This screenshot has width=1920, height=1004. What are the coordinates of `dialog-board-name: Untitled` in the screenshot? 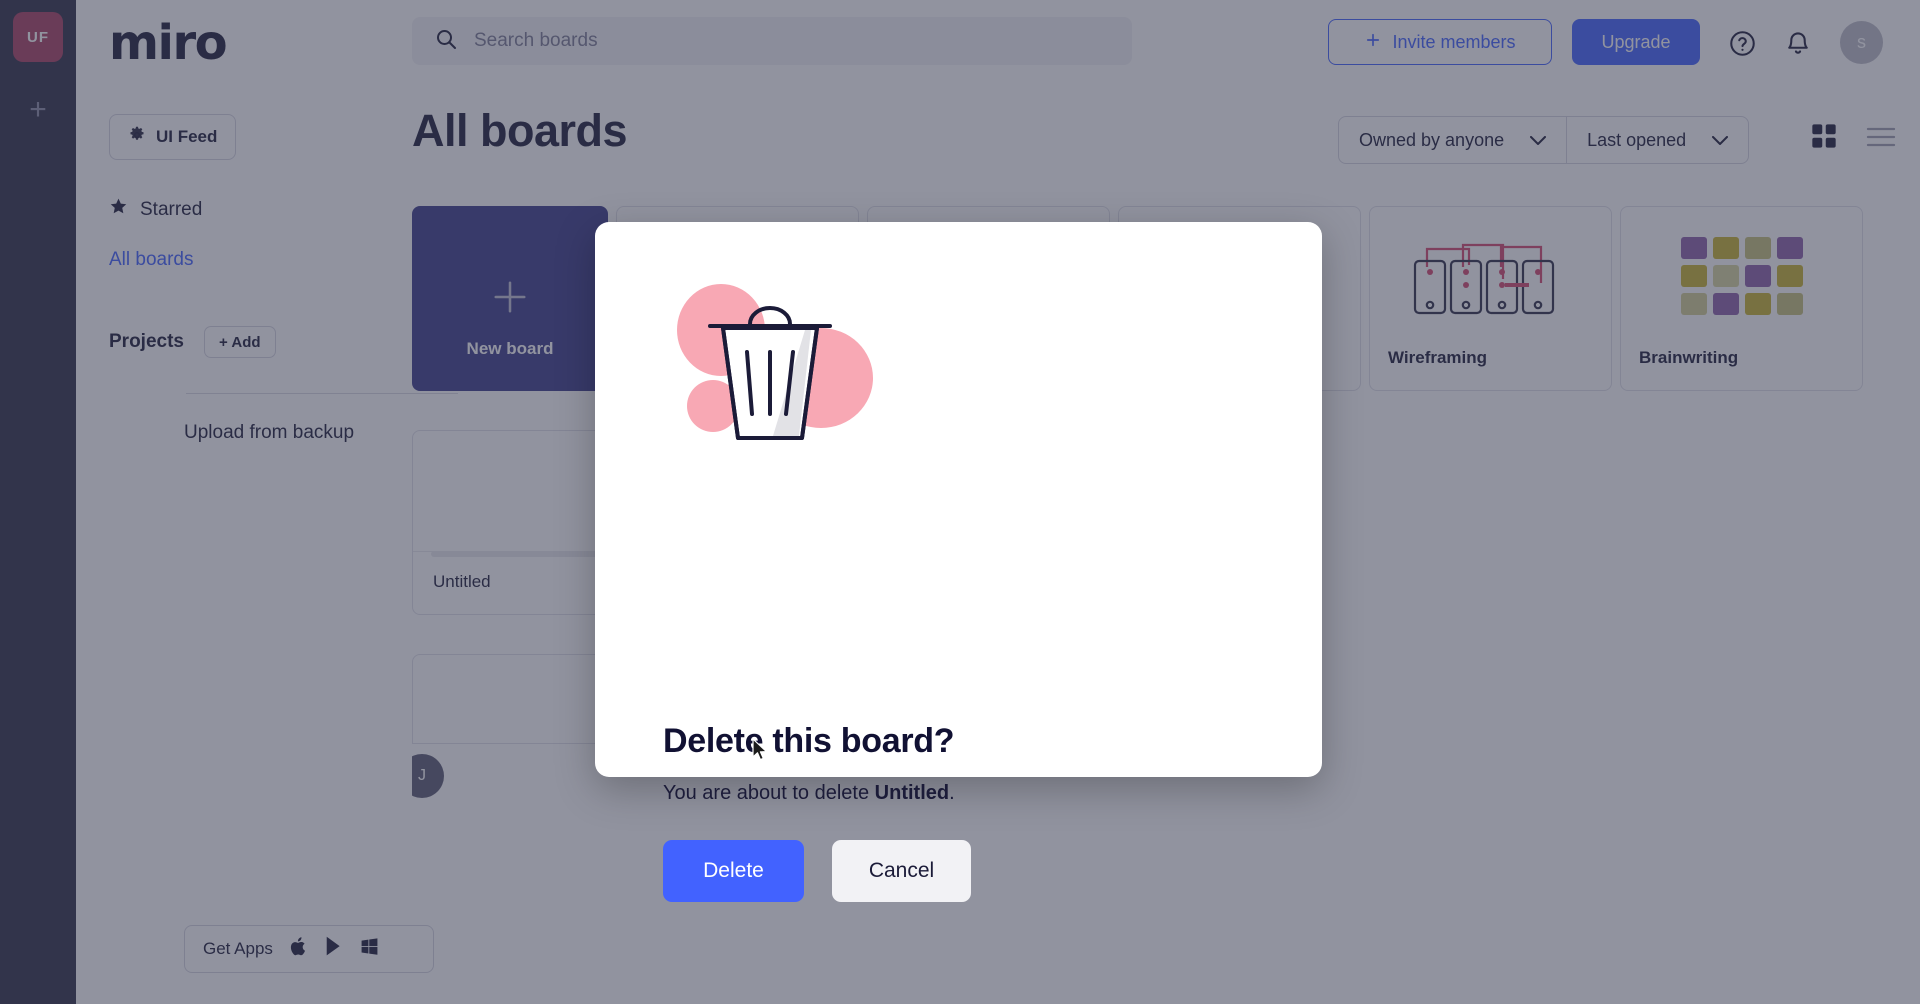 It's located at (912, 793).